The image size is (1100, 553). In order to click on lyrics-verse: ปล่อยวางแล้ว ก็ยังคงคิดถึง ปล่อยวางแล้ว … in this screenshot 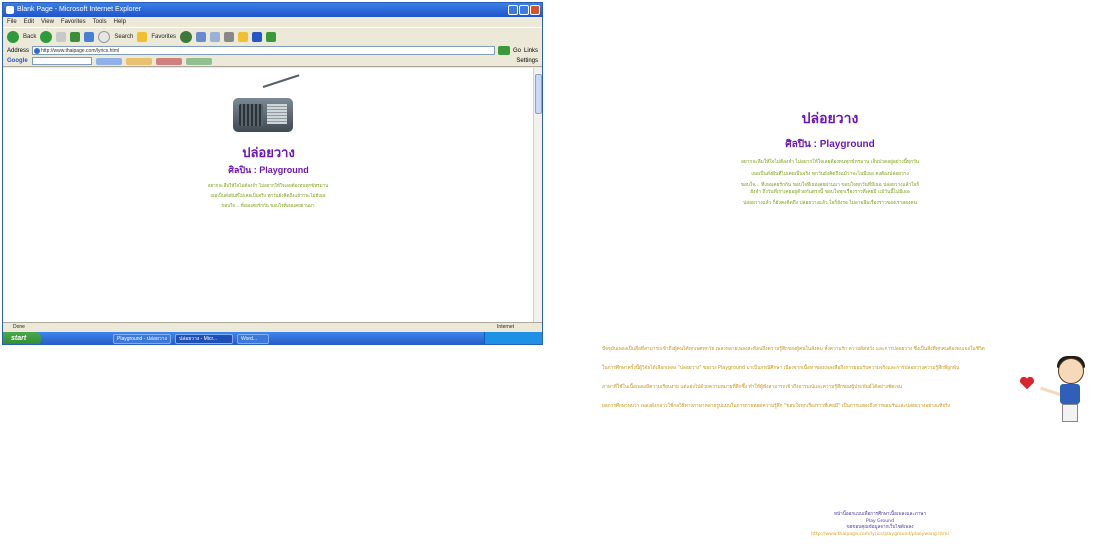, I will do `click(830, 203)`.